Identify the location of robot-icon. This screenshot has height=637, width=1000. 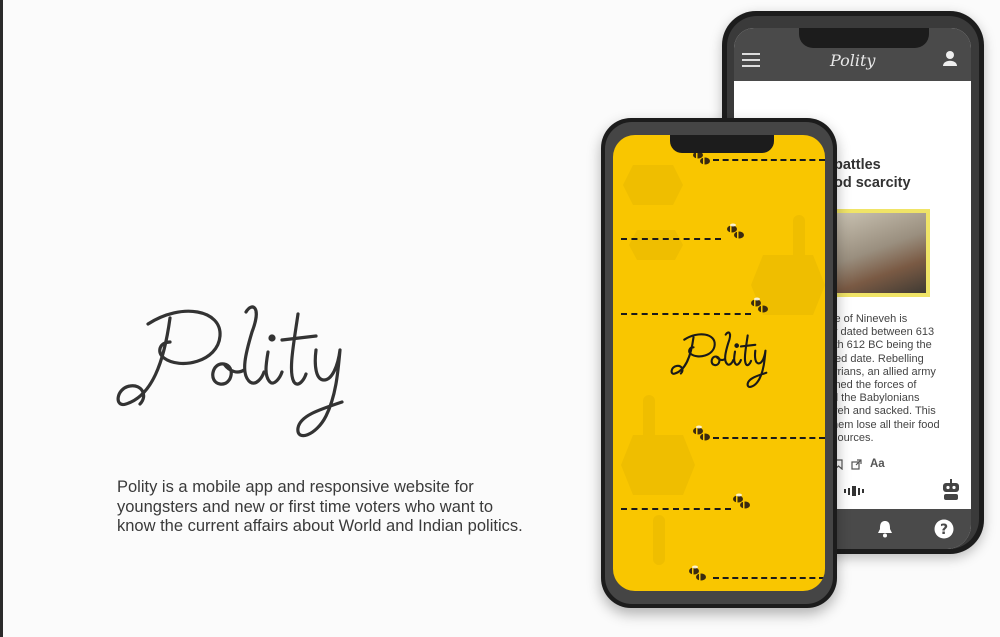
(951, 490).